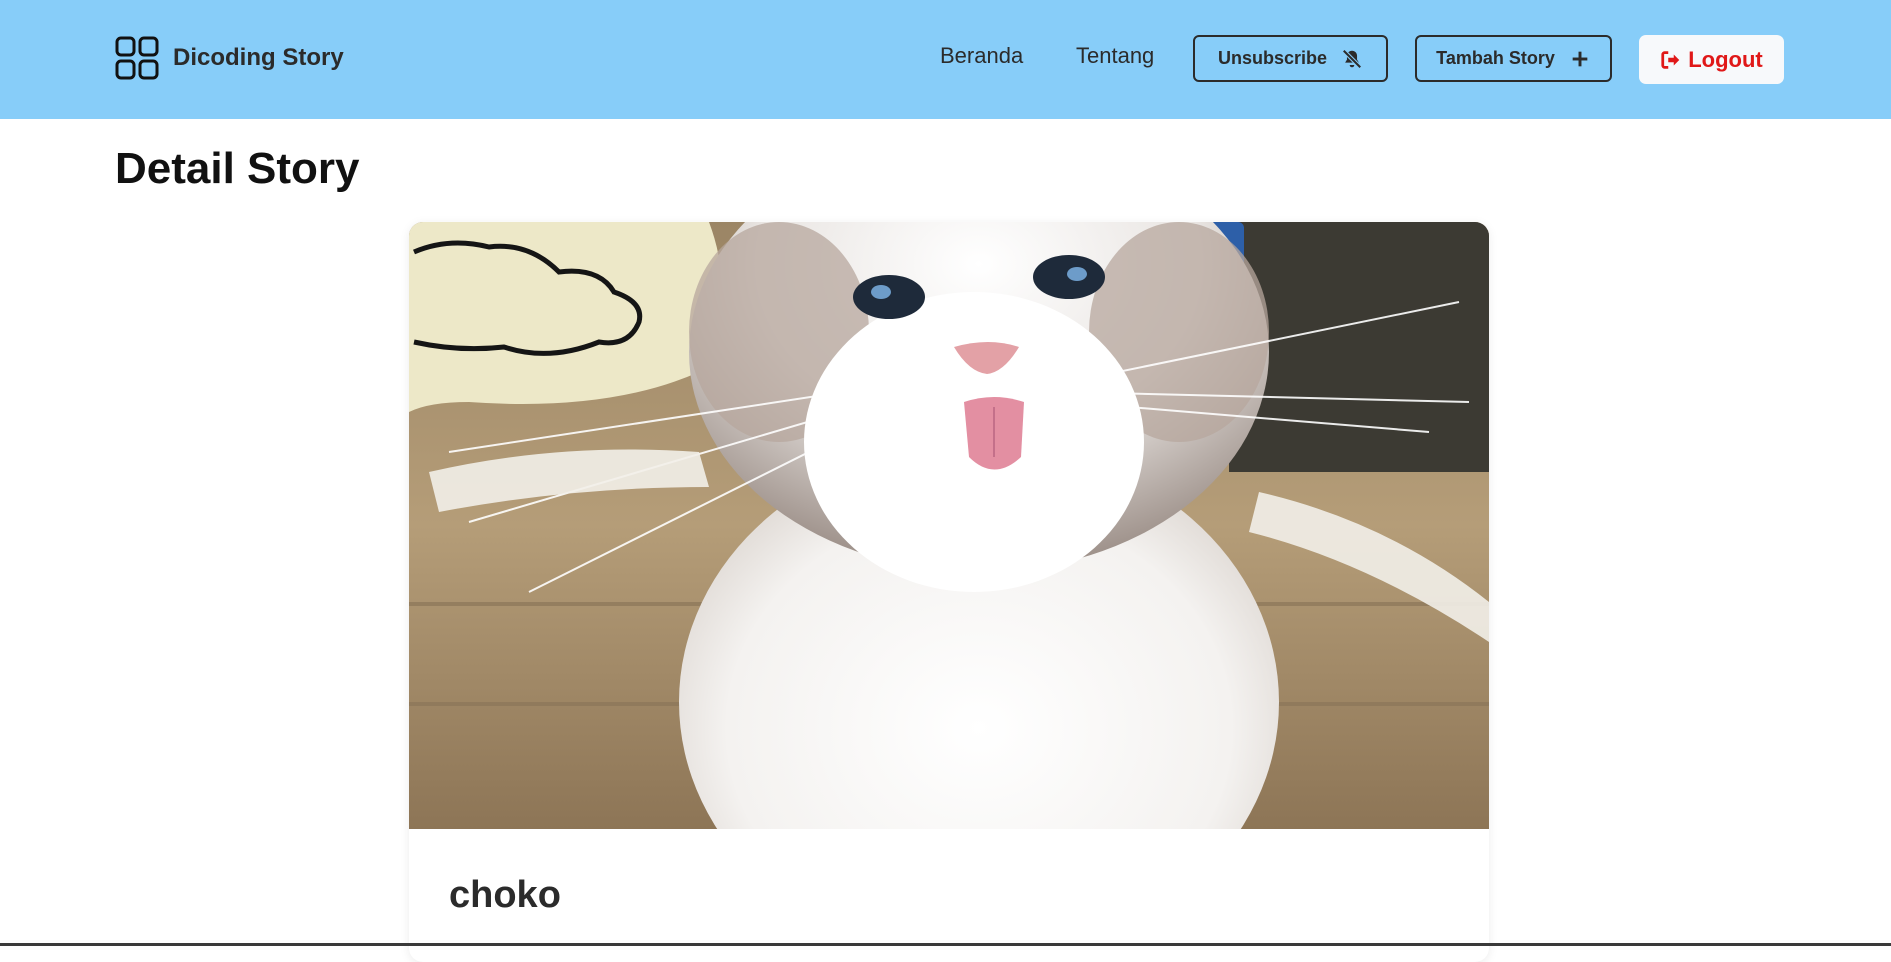  What do you see at coordinates (505, 895) in the screenshot?
I see `story-author-name: choko` at bounding box center [505, 895].